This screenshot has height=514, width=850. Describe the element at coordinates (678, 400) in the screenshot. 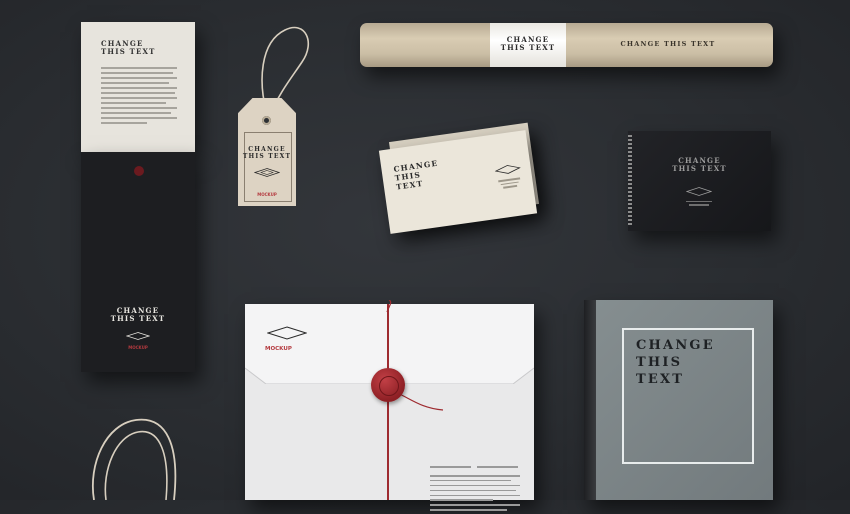

I see `hardcover-book: CHANGE THIS TEXT` at that location.